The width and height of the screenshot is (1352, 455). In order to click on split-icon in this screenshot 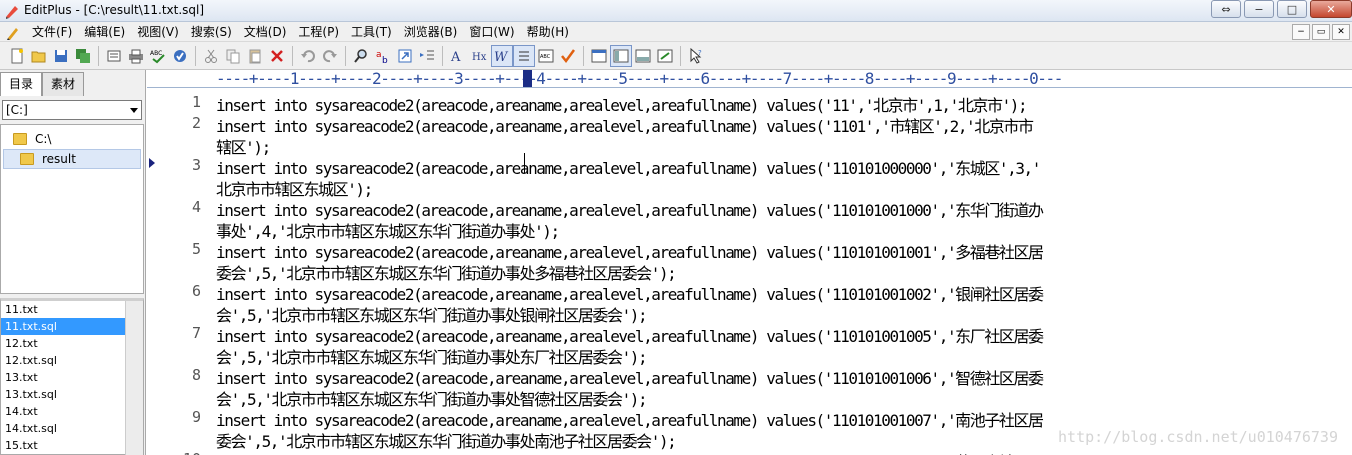, I will do `click(621, 55)`.